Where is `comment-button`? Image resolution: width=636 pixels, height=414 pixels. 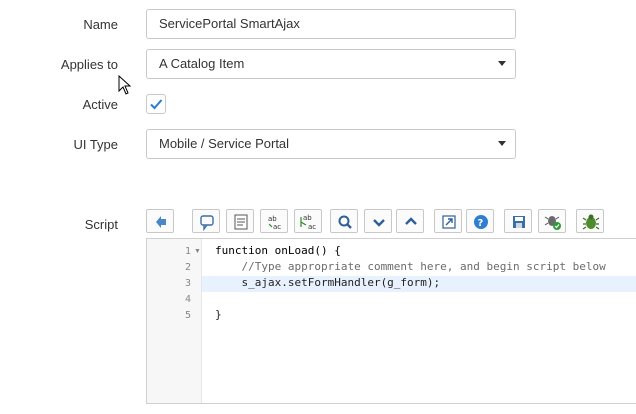
comment-button is located at coordinates (206, 221).